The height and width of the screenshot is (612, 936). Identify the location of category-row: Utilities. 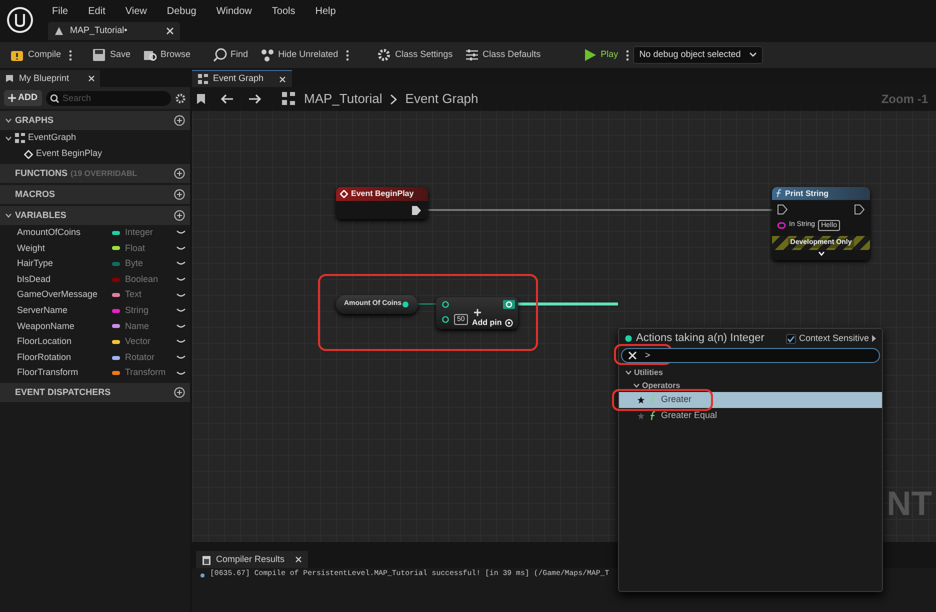
(750, 372).